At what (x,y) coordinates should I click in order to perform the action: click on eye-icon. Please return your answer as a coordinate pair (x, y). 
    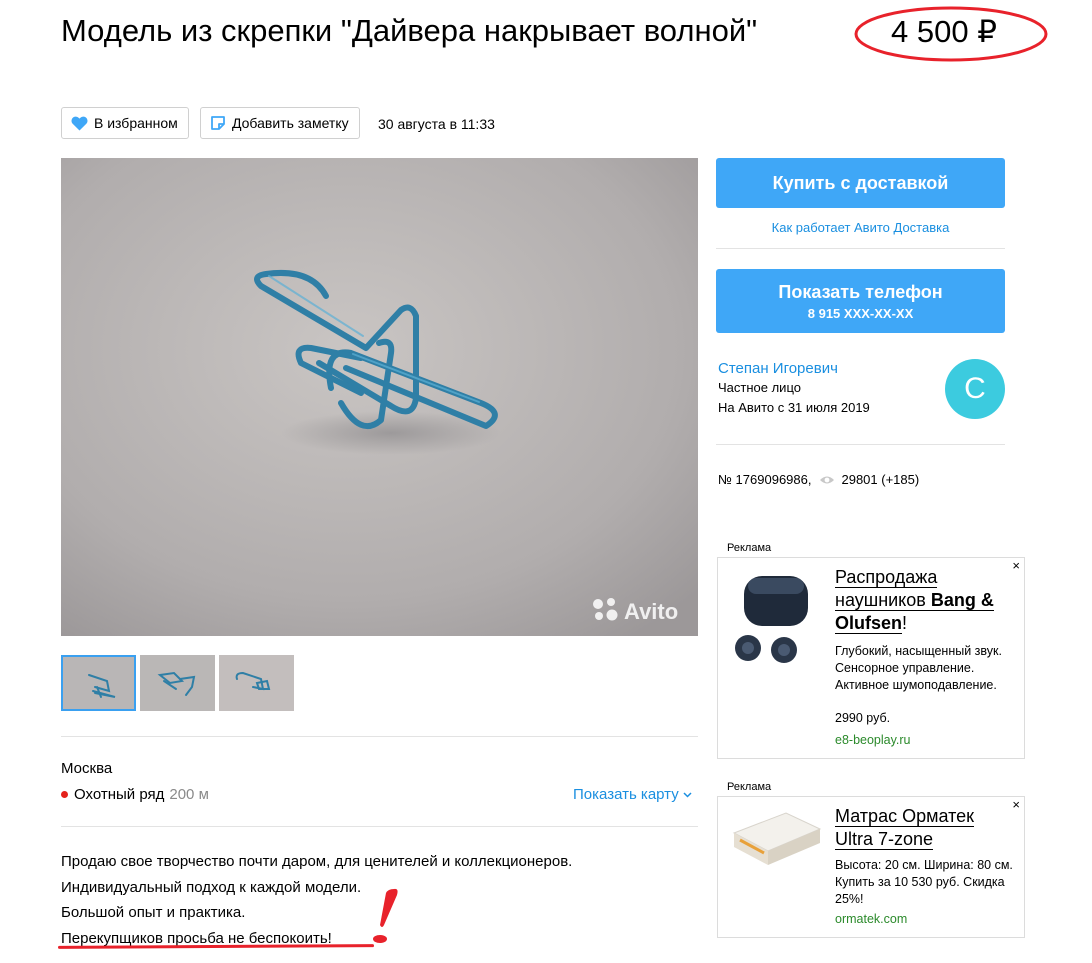
    Looking at the image, I should click on (827, 480).